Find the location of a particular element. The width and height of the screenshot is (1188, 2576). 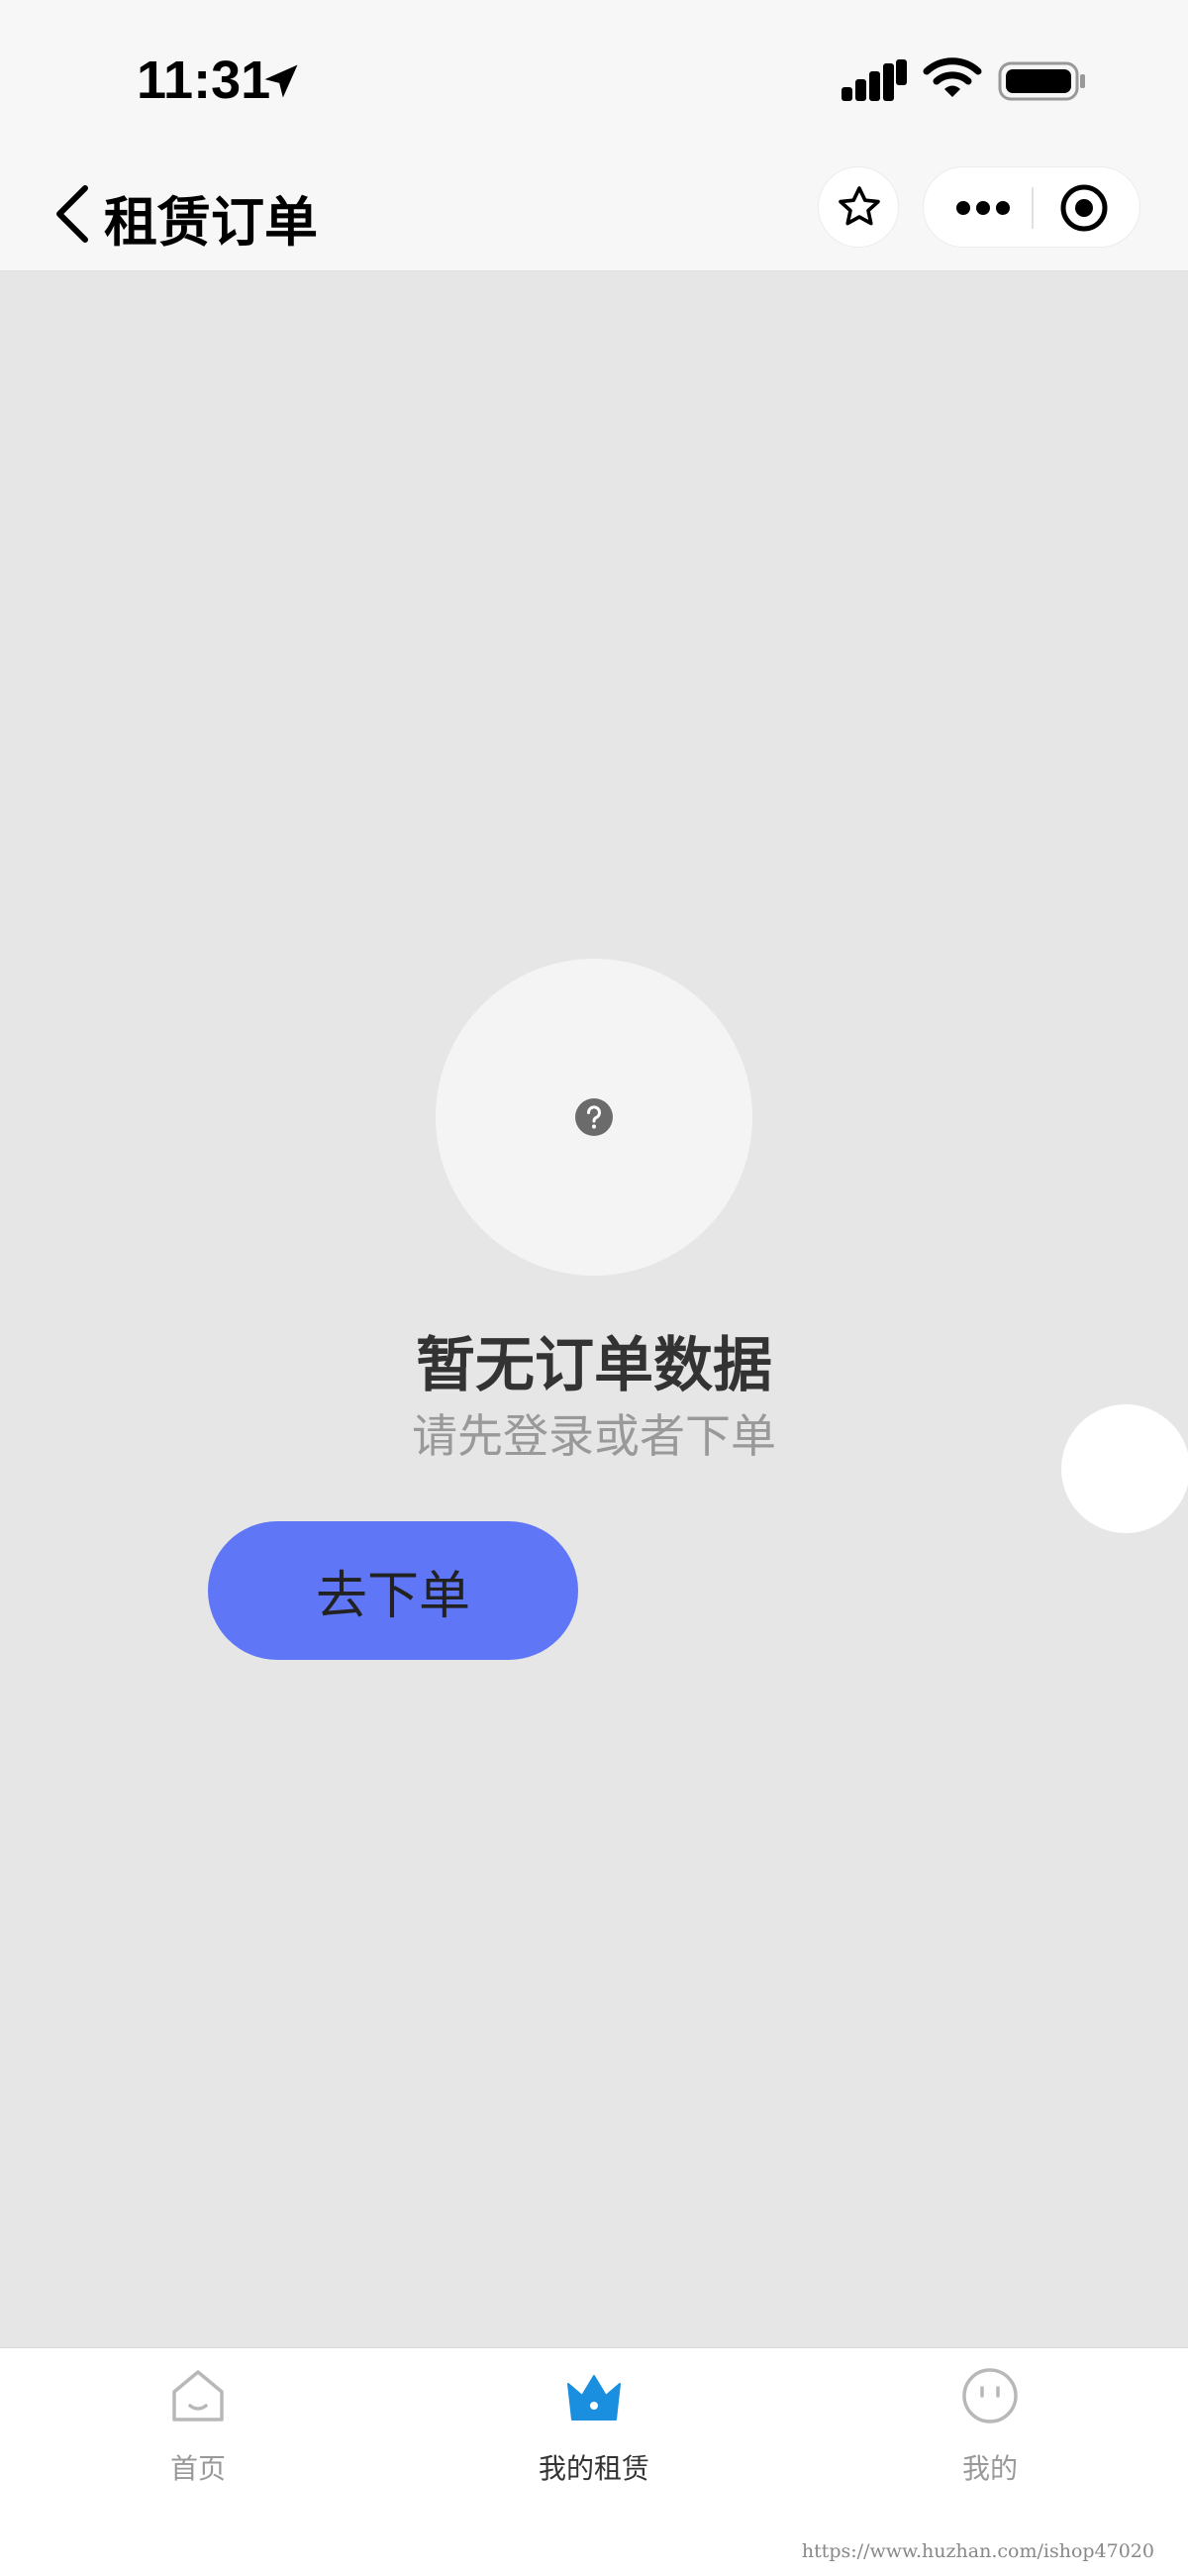

question-mark-icon is located at coordinates (594, 1117).